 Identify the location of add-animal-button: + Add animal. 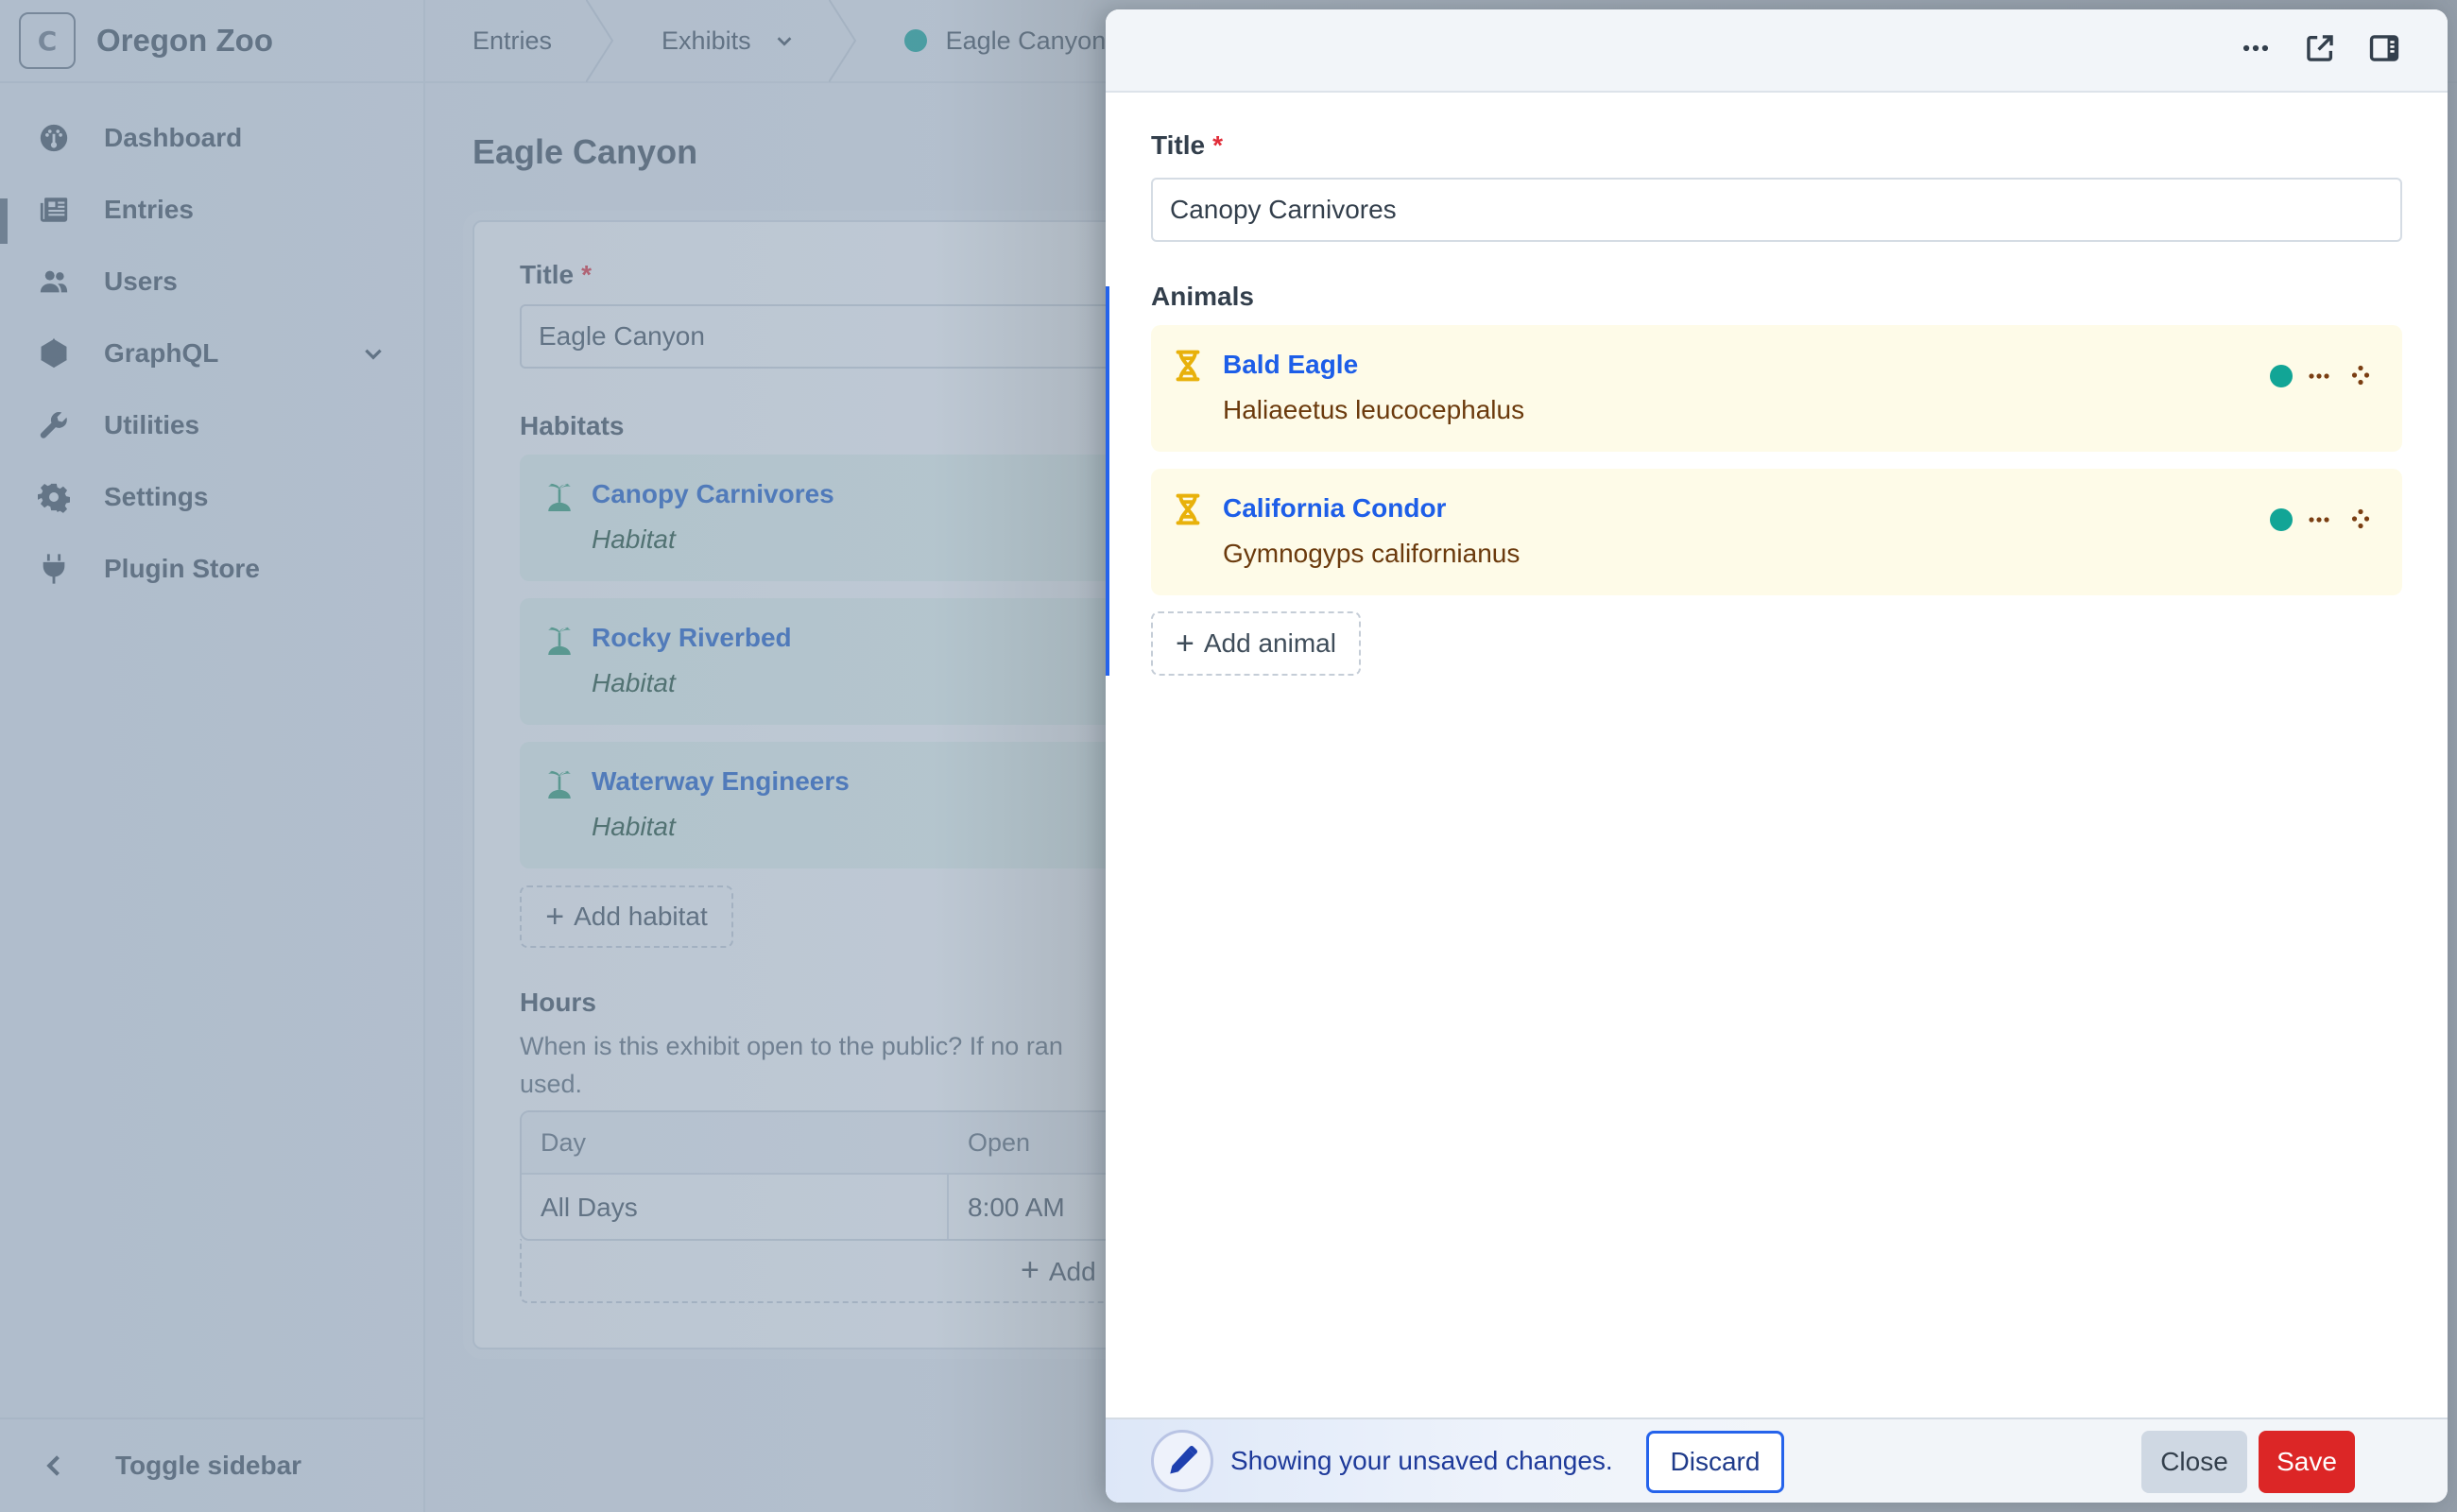
(1256, 643).